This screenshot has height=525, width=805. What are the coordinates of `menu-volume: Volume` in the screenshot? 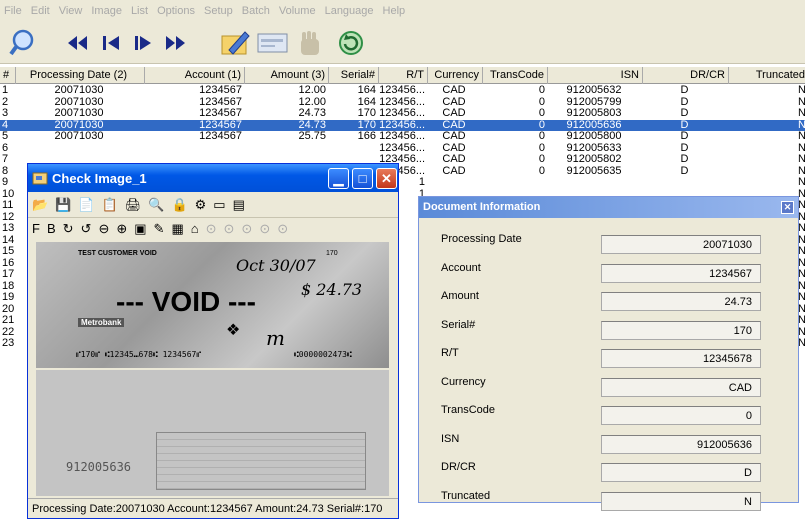 It's located at (297, 11).